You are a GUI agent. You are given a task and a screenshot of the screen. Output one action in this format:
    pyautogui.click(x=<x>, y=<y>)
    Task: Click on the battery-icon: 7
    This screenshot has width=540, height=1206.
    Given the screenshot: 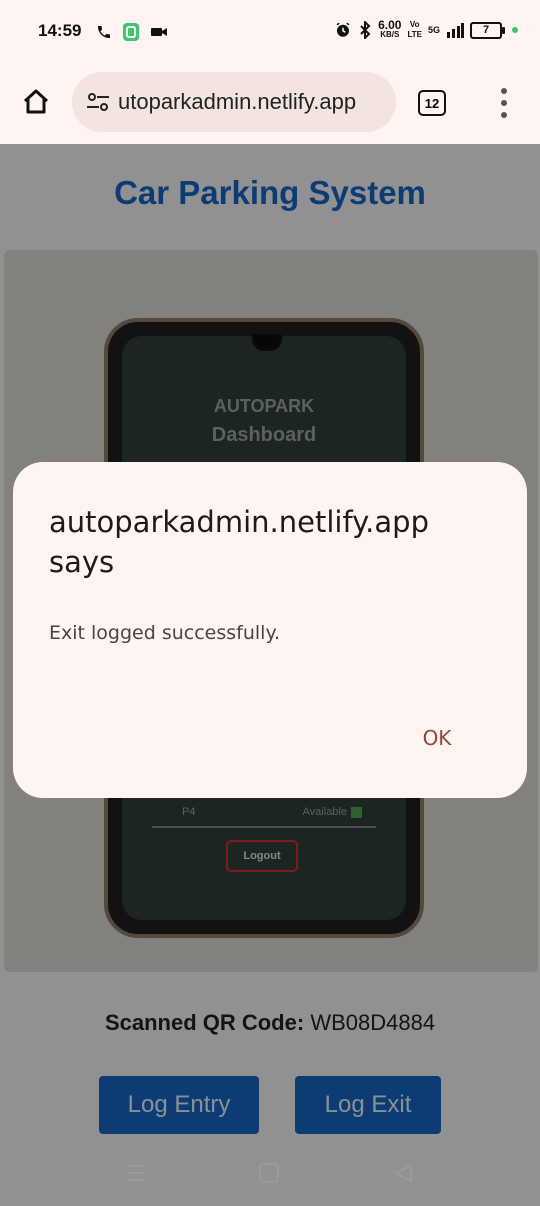 What is the action you would take?
    pyautogui.click(x=487, y=30)
    